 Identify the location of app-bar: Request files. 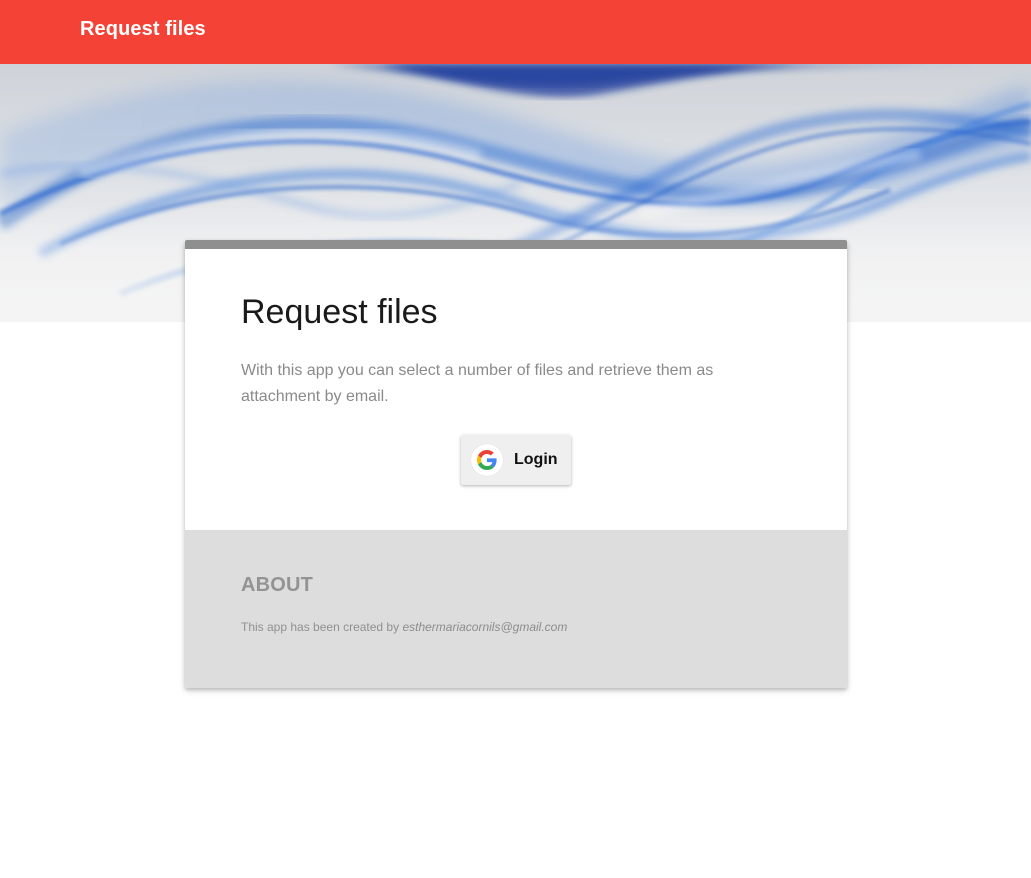
(515, 32).